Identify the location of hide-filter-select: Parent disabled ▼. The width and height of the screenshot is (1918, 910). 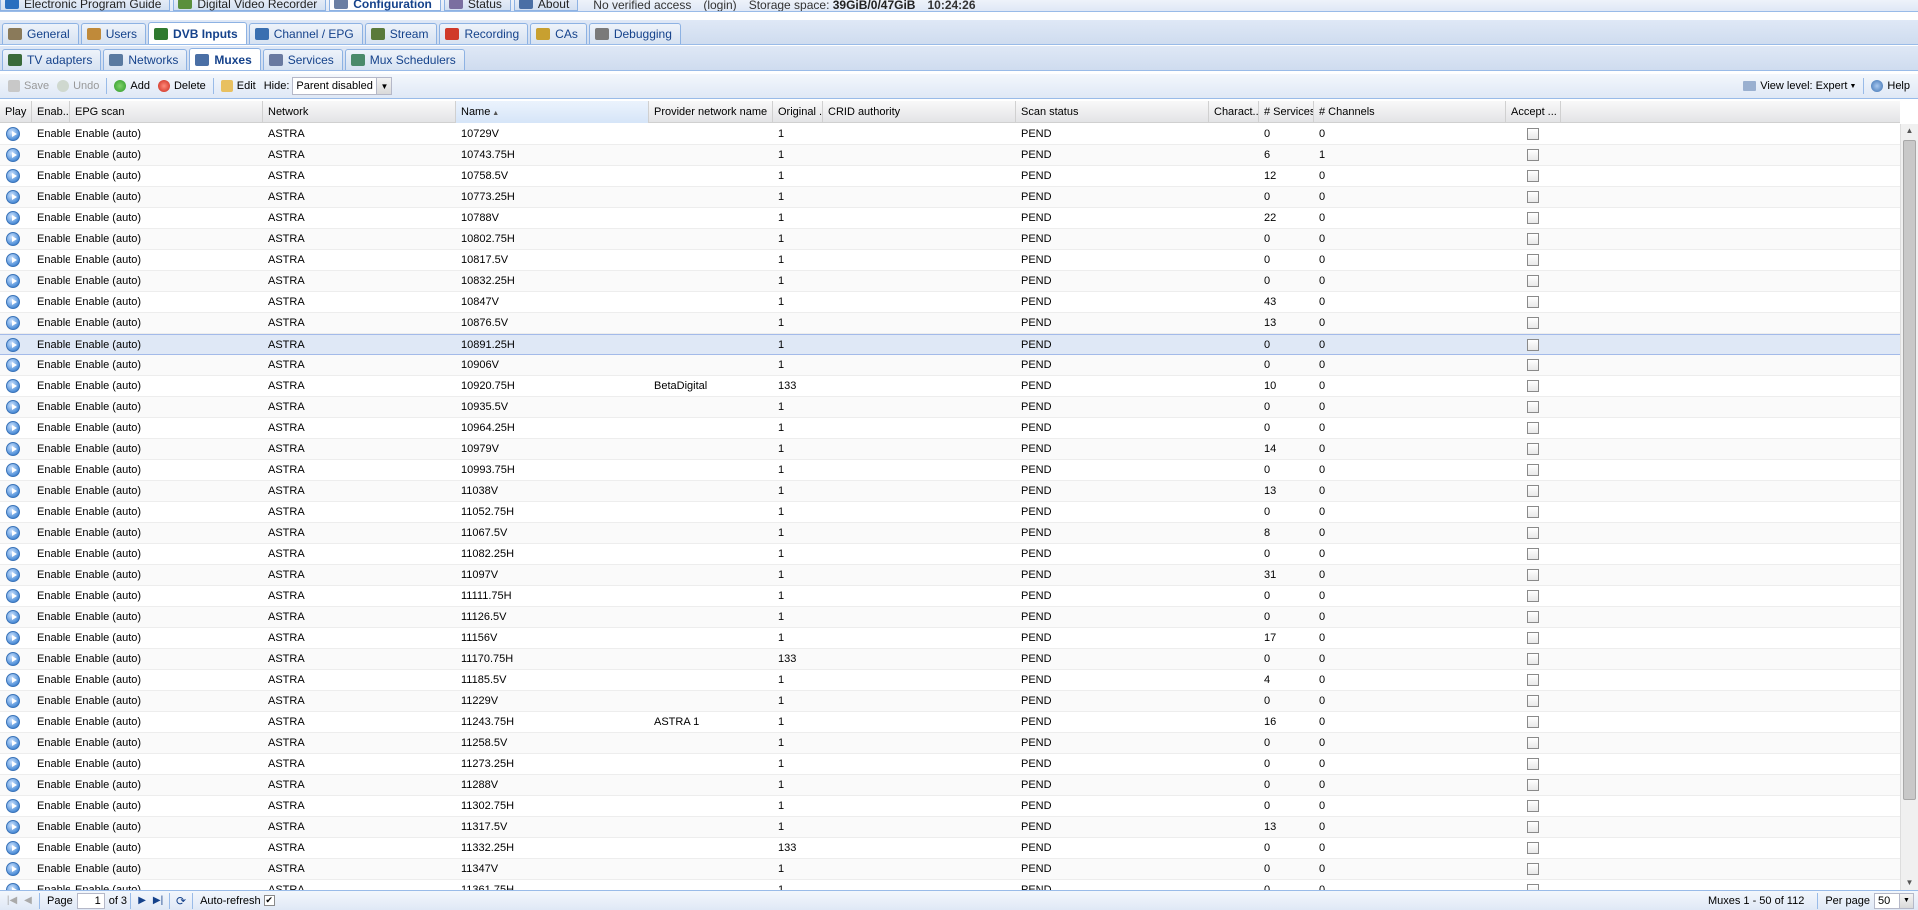
(342, 86).